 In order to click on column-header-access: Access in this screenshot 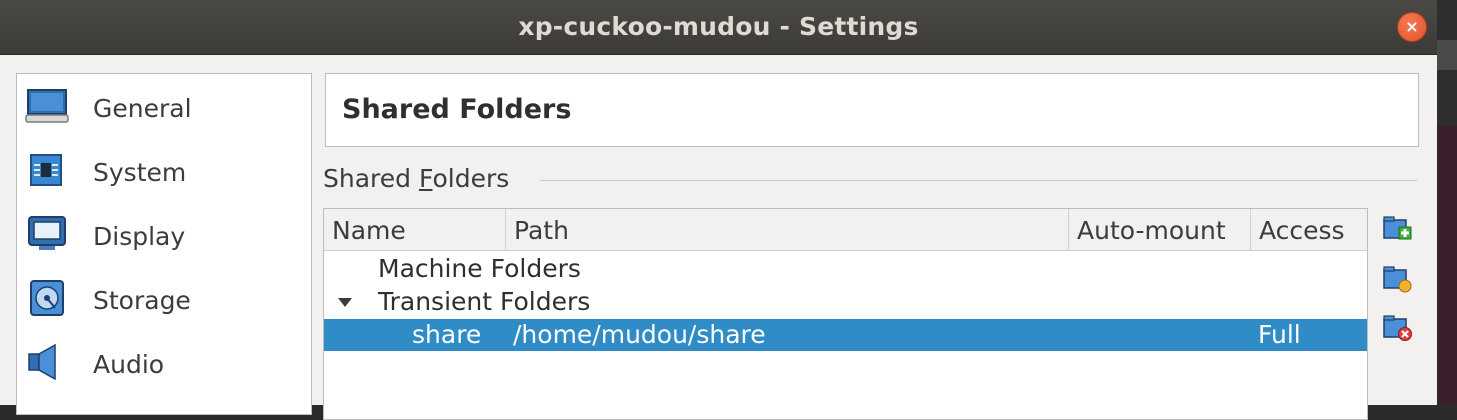, I will do `click(1309, 229)`.